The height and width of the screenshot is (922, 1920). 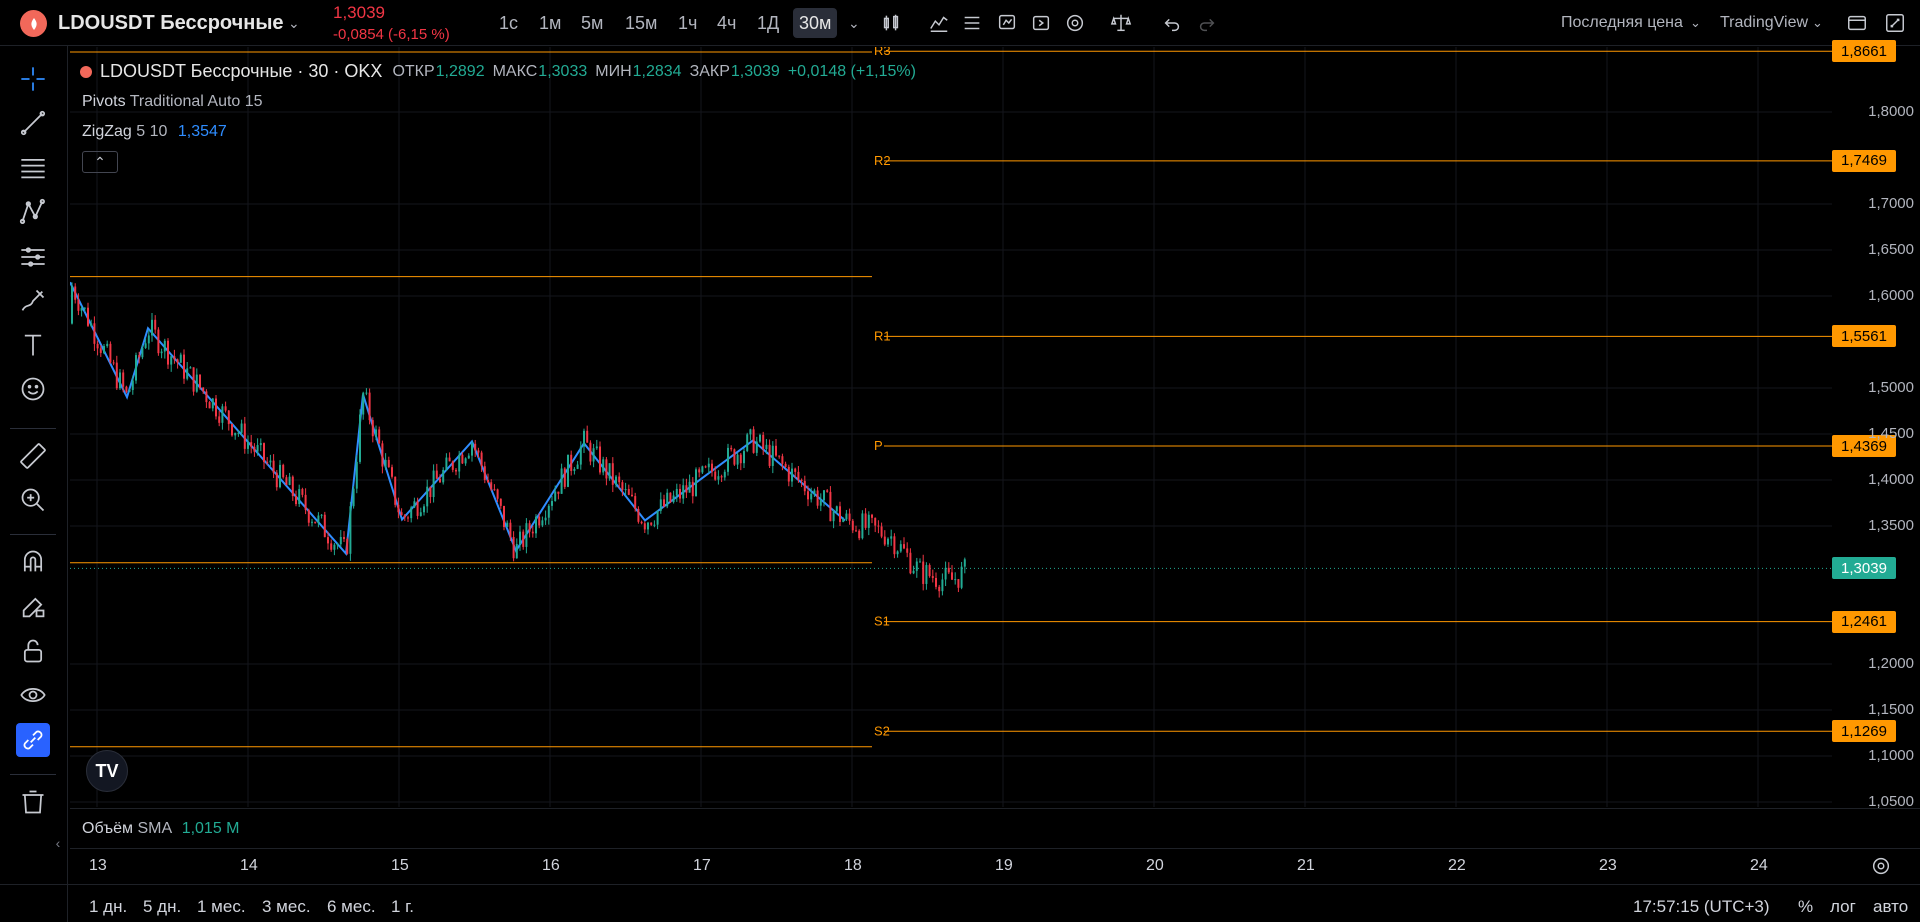 I want to click on auto-toggle: авто, so click(x=1890, y=907).